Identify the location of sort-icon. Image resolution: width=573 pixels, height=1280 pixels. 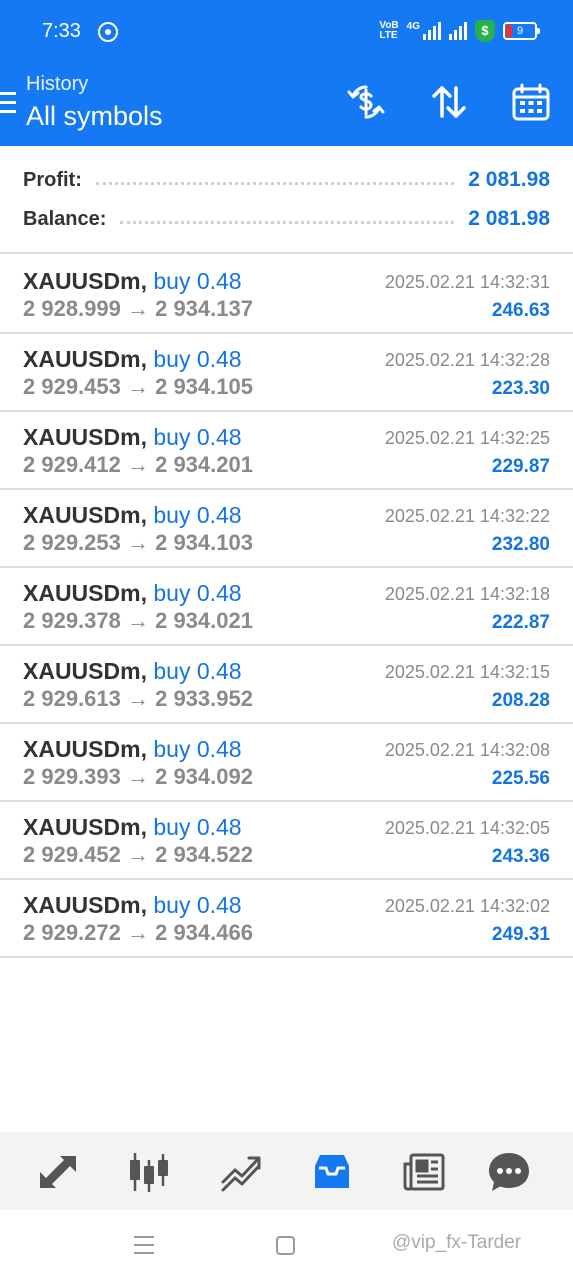
(449, 102).